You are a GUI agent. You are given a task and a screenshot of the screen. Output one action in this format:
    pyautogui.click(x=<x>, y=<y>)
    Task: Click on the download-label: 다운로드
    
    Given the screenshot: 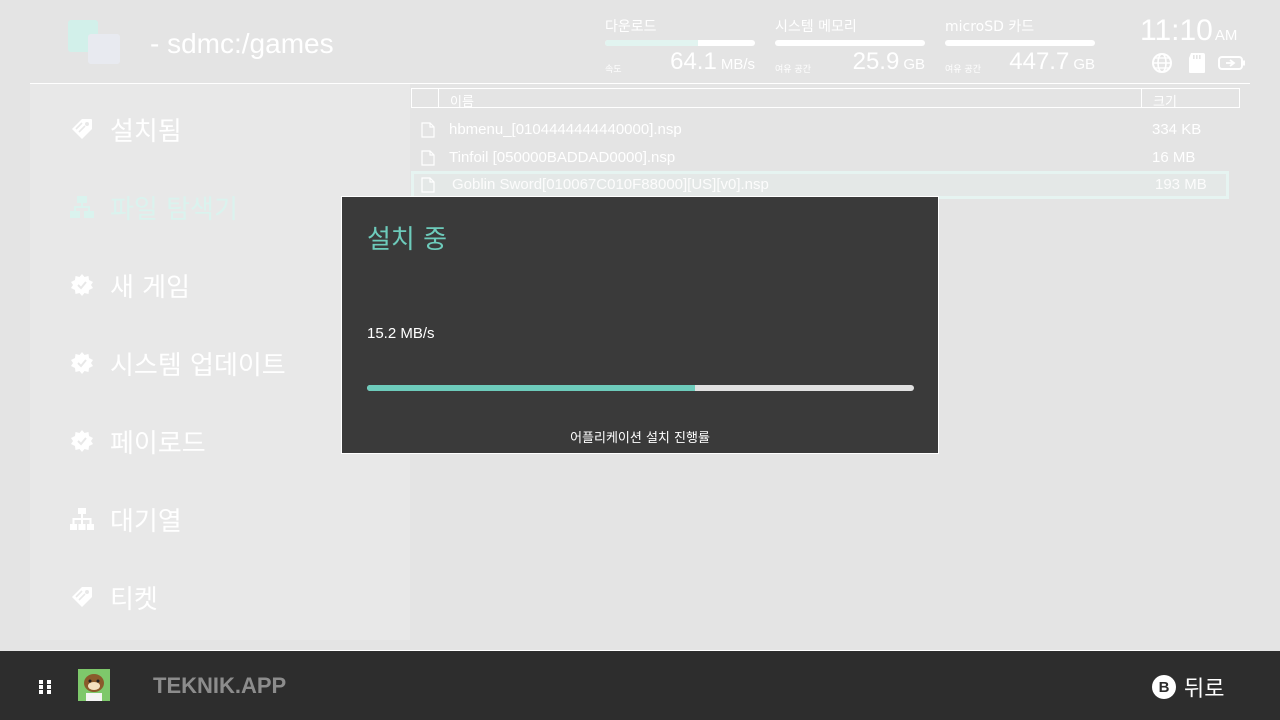 What is the action you would take?
    pyautogui.click(x=631, y=27)
    